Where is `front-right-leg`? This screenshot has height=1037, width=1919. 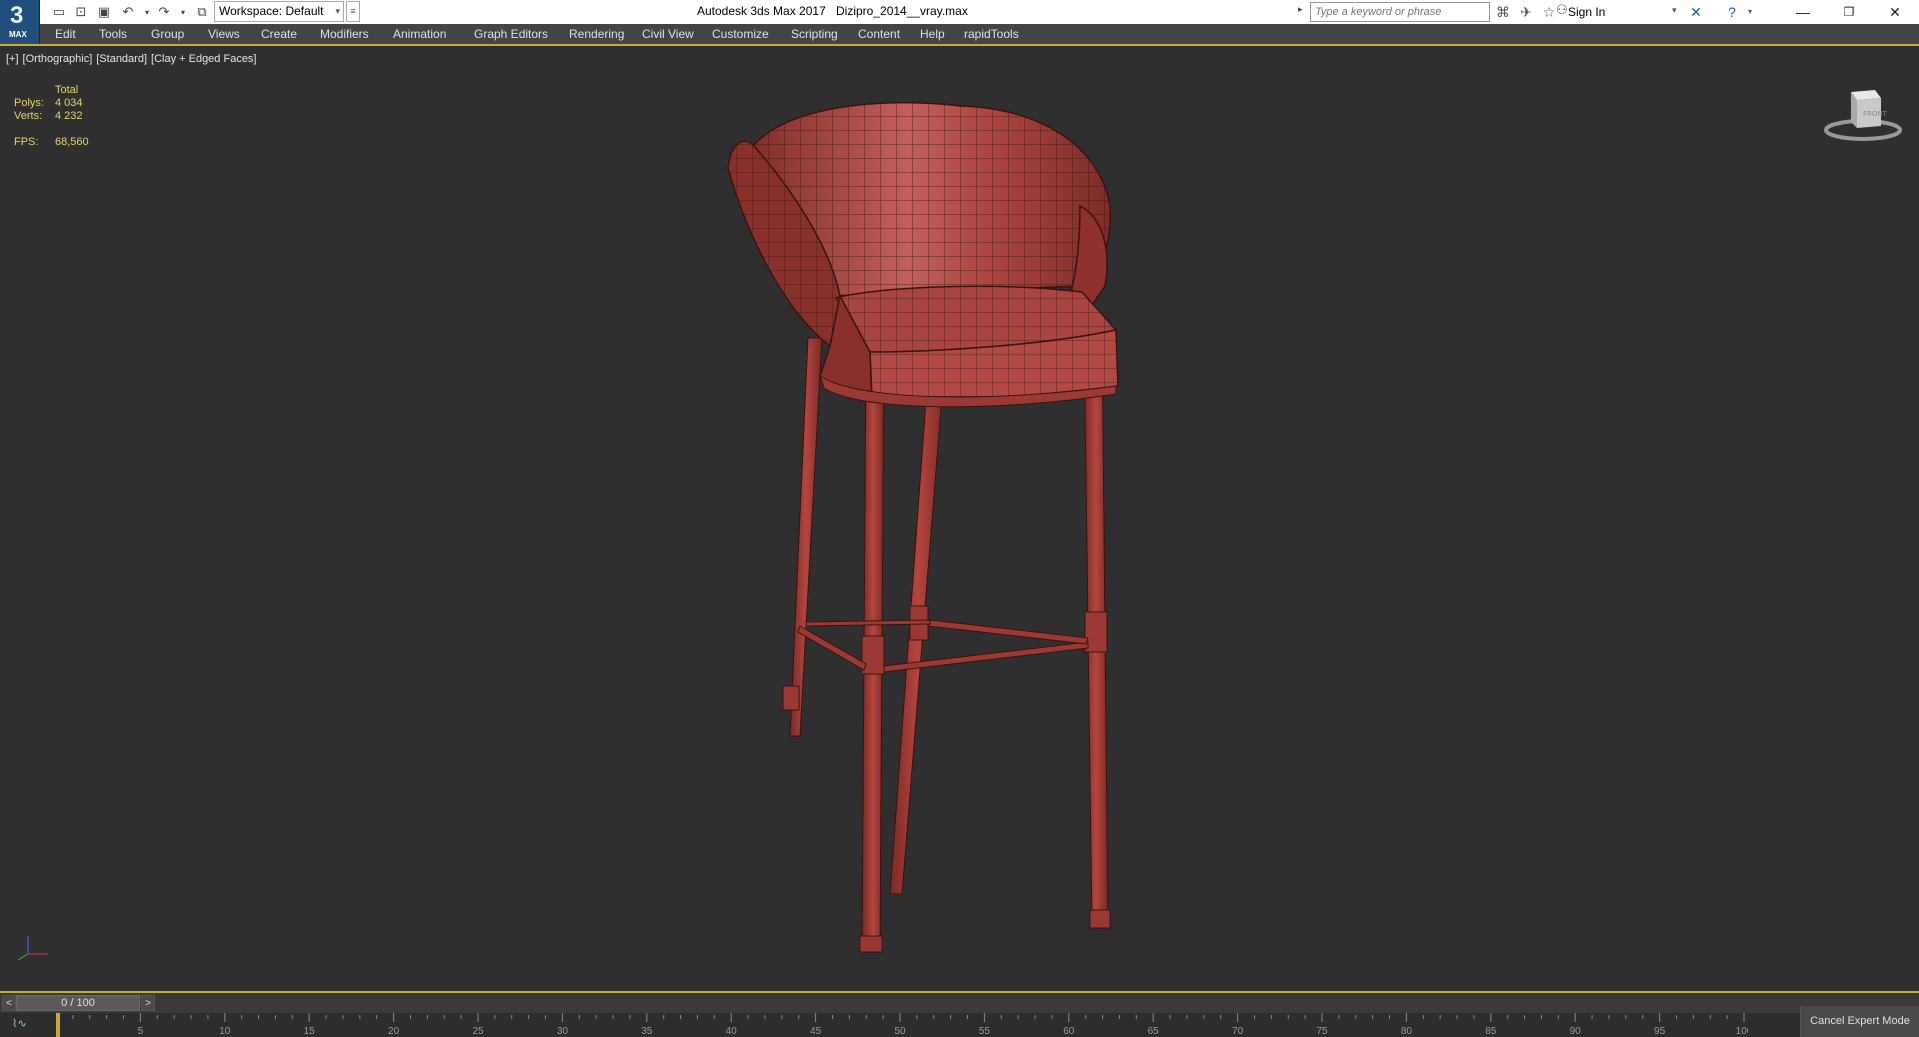
front-right-leg is located at coordinates (1097, 629).